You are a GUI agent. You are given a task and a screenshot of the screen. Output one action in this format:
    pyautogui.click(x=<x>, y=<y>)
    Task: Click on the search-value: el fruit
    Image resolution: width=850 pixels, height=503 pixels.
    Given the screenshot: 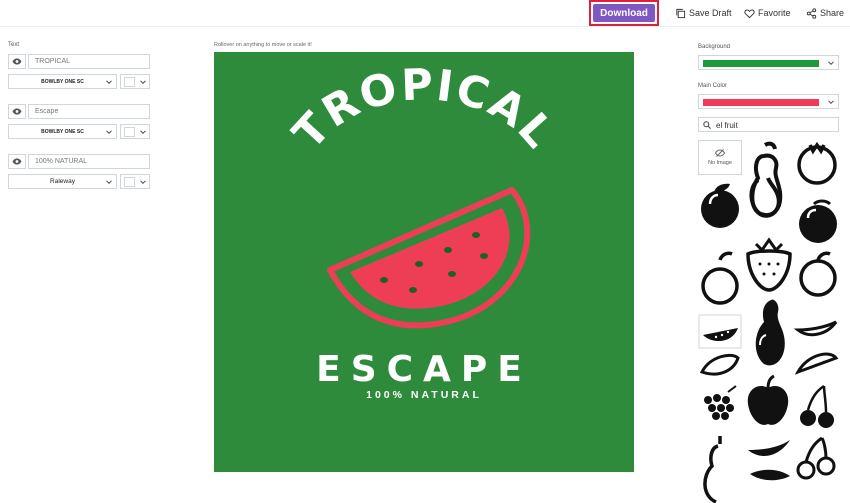 What is the action you would take?
    pyautogui.click(x=727, y=125)
    